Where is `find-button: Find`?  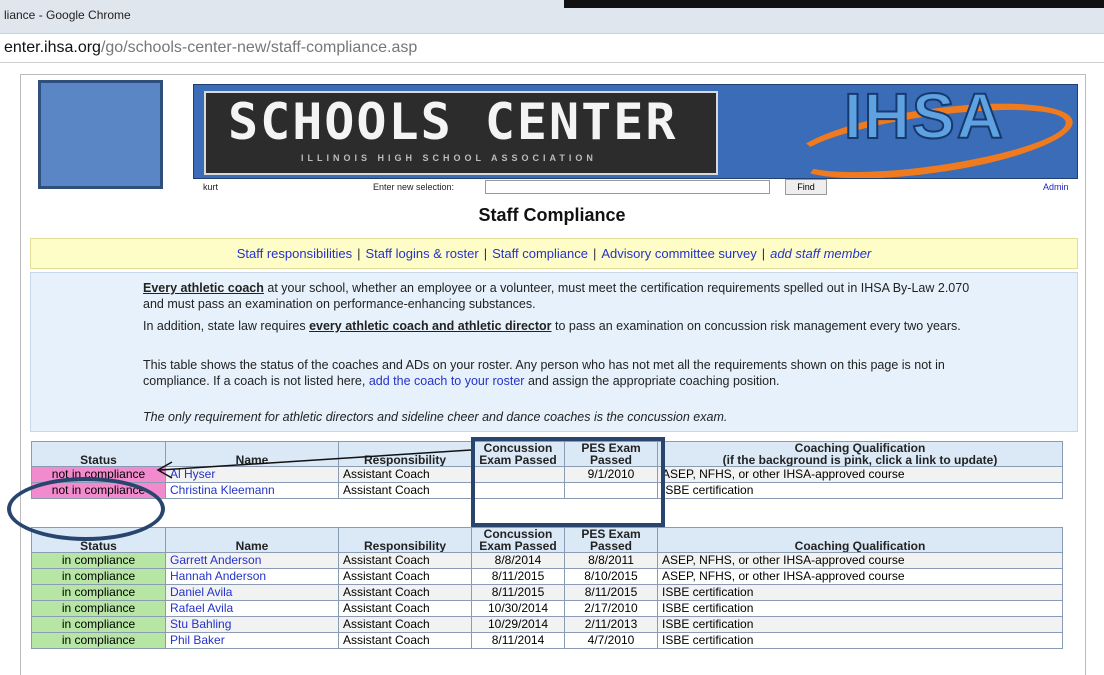 find-button: Find is located at coordinates (806, 187).